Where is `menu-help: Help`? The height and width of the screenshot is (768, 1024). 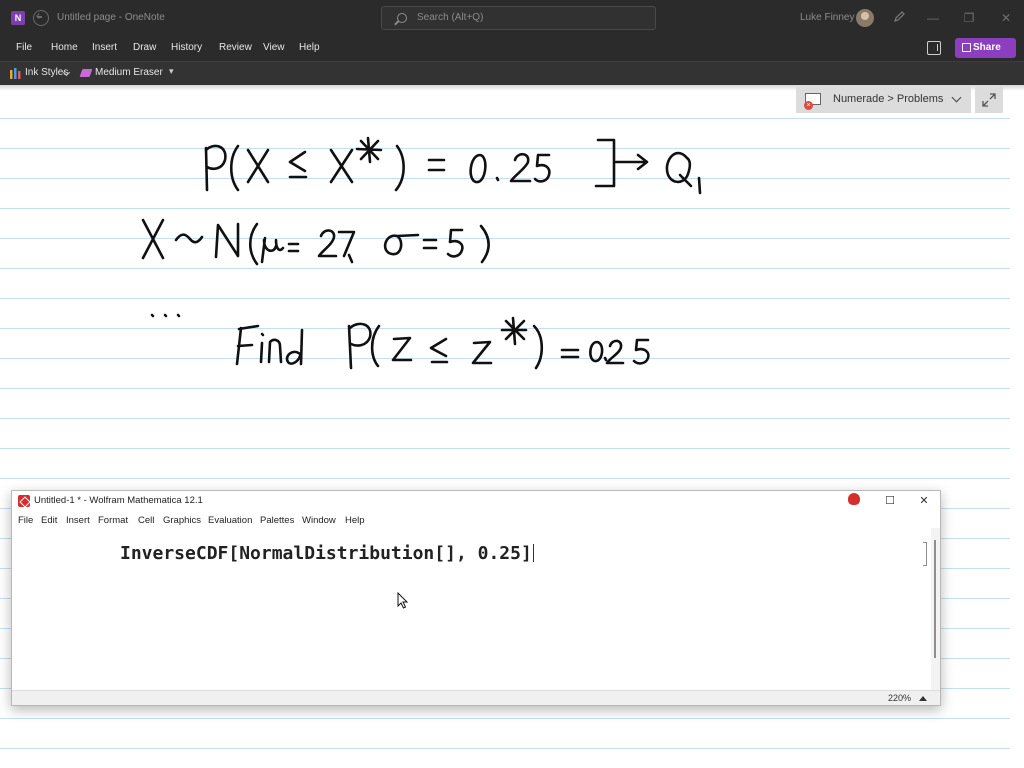 menu-help: Help is located at coordinates (355, 520).